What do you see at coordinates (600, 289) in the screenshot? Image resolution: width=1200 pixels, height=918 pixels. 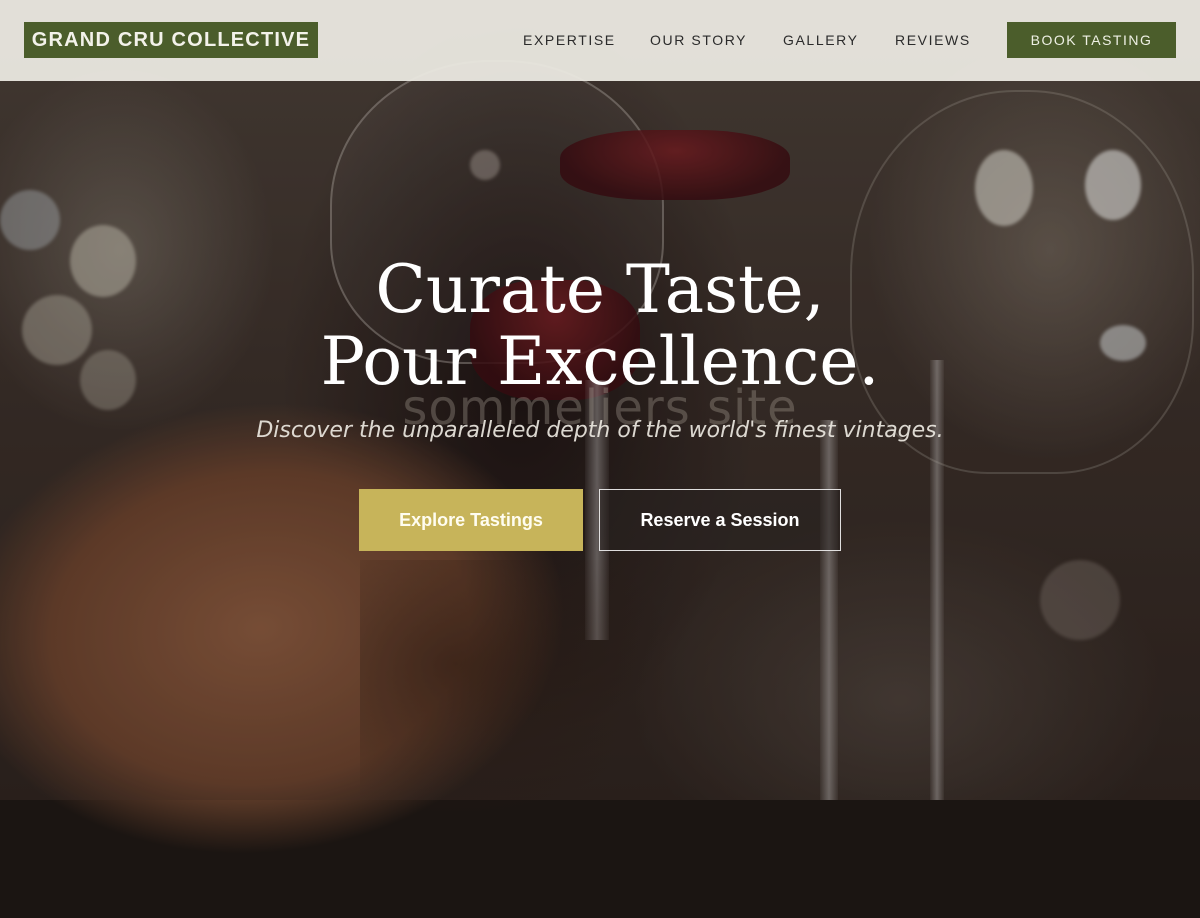 I see `hero-title-line-1: Curate Taste,` at bounding box center [600, 289].